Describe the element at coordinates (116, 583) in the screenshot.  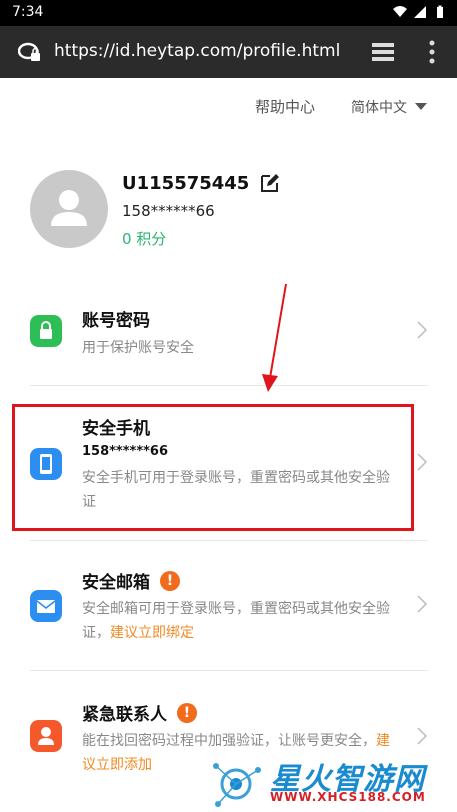
I see `item-title: 安全邮箱` at that location.